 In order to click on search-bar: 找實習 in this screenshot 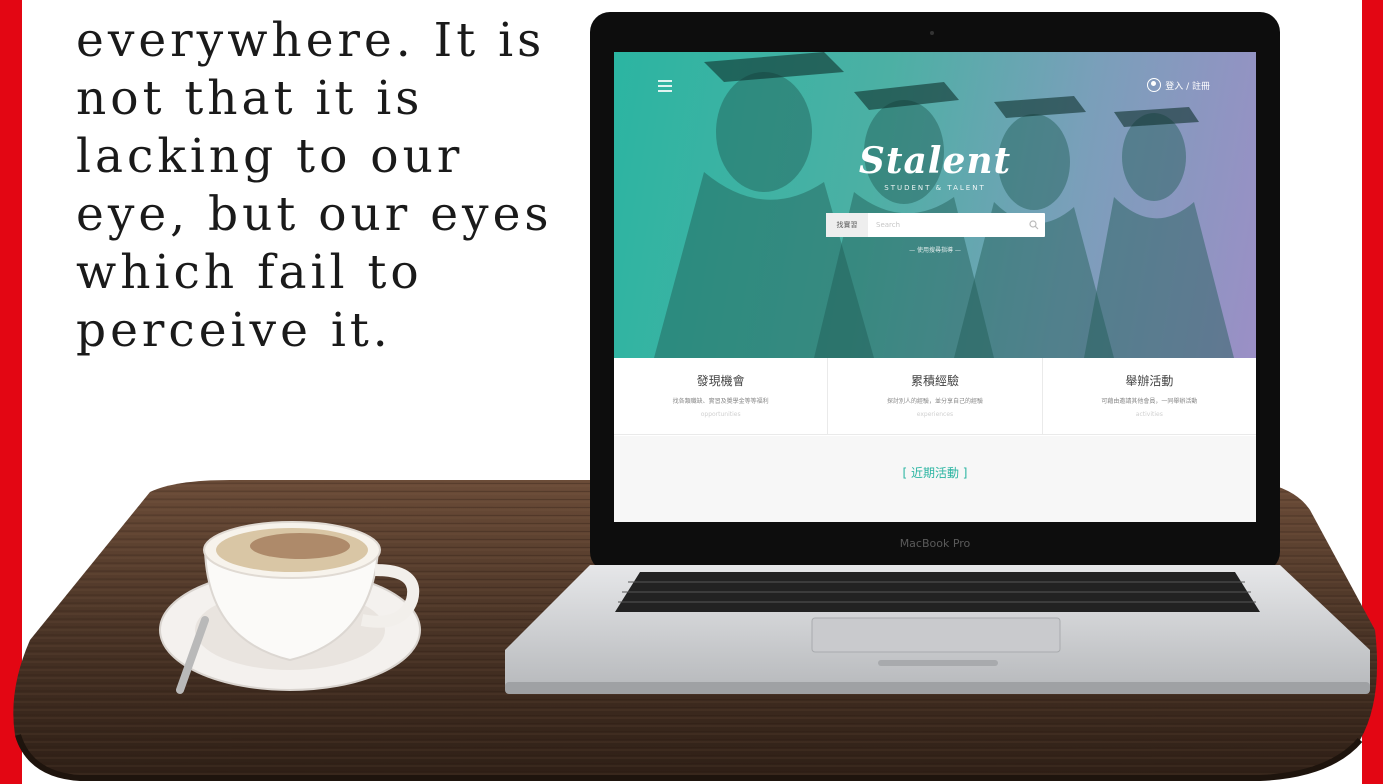, I will do `click(935, 225)`.